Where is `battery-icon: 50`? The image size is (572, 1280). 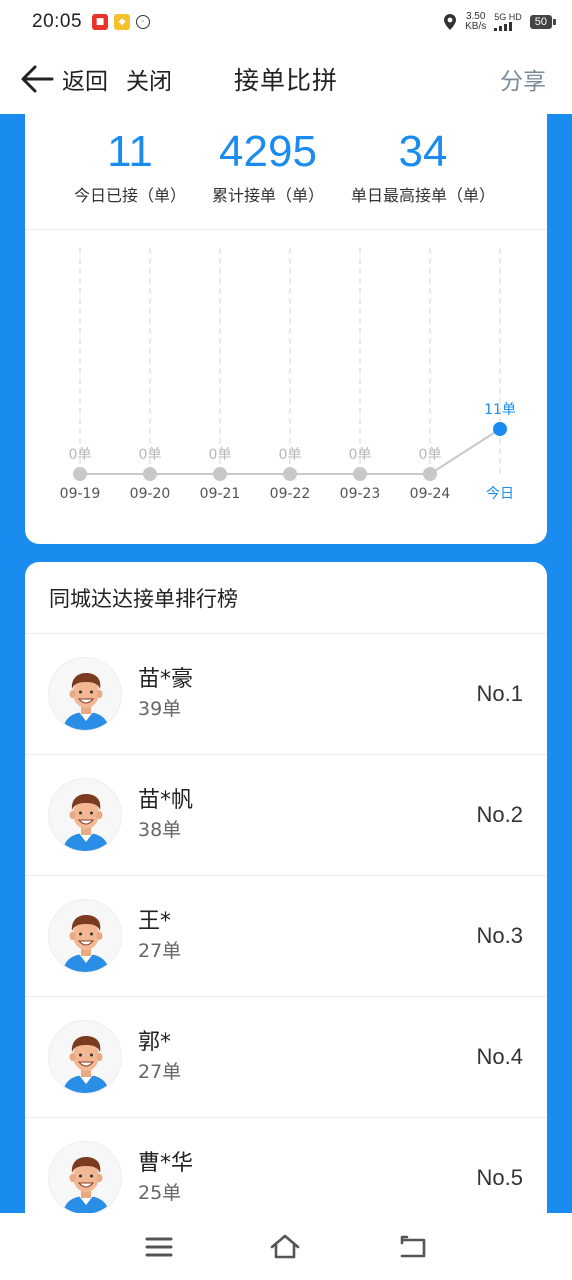
battery-icon: 50 is located at coordinates (543, 22).